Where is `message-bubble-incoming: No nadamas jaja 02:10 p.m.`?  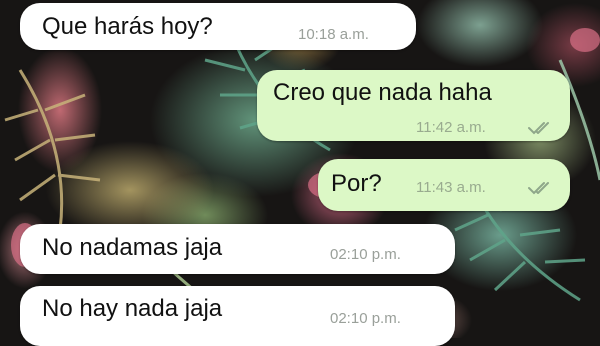 message-bubble-incoming: No nadamas jaja 02:10 p.m. is located at coordinates (237, 249).